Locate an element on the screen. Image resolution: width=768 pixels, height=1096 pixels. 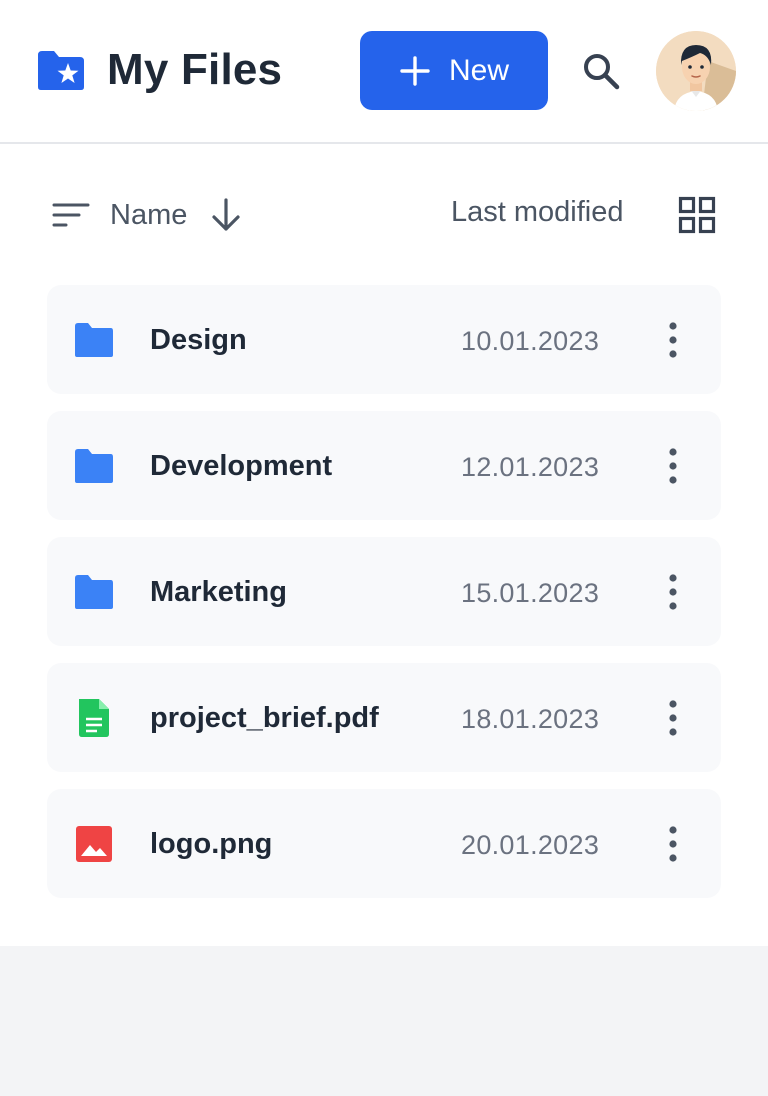
file-date: 12.01.2023 is located at coordinates (530, 467).